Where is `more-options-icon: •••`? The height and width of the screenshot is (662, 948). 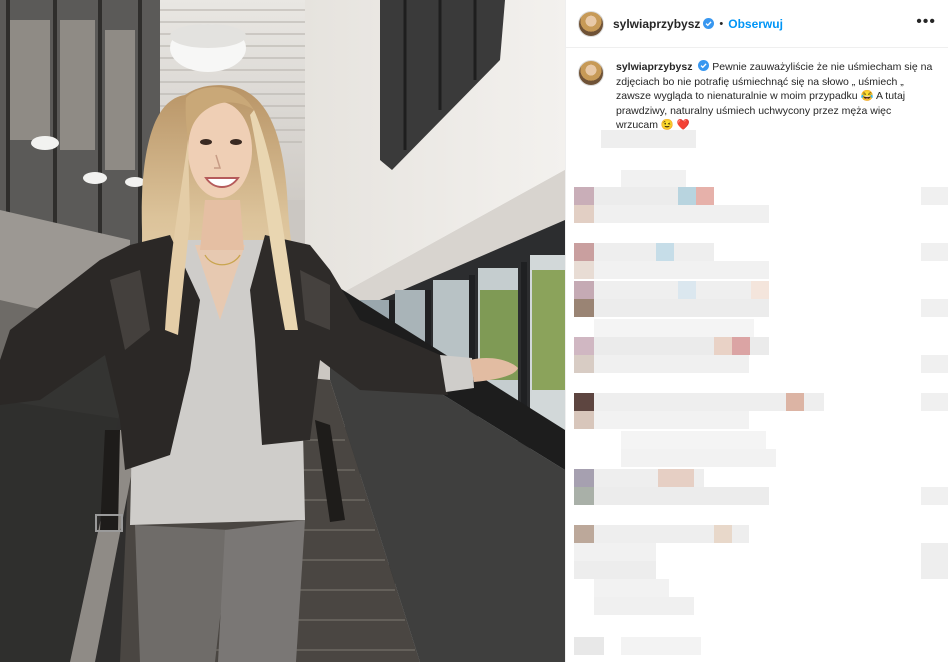 more-options-icon: ••• is located at coordinates (926, 22).